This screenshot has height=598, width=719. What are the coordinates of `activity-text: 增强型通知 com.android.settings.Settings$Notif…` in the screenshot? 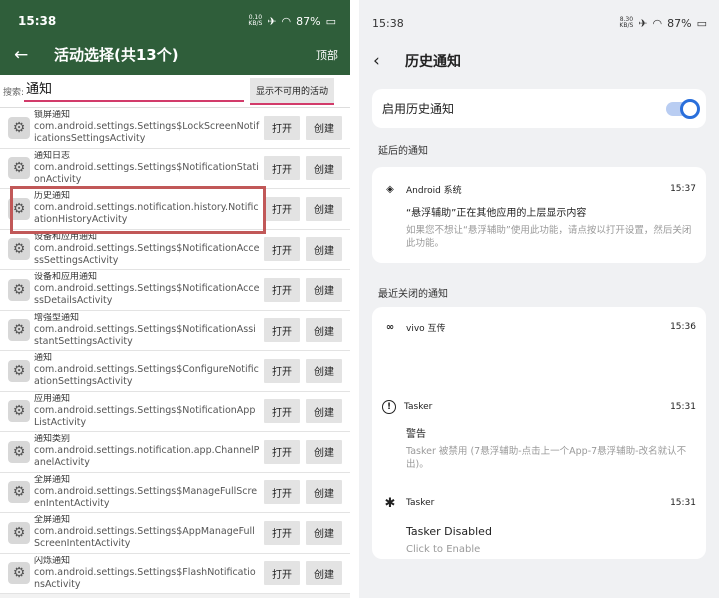 It's located at (147, 330).